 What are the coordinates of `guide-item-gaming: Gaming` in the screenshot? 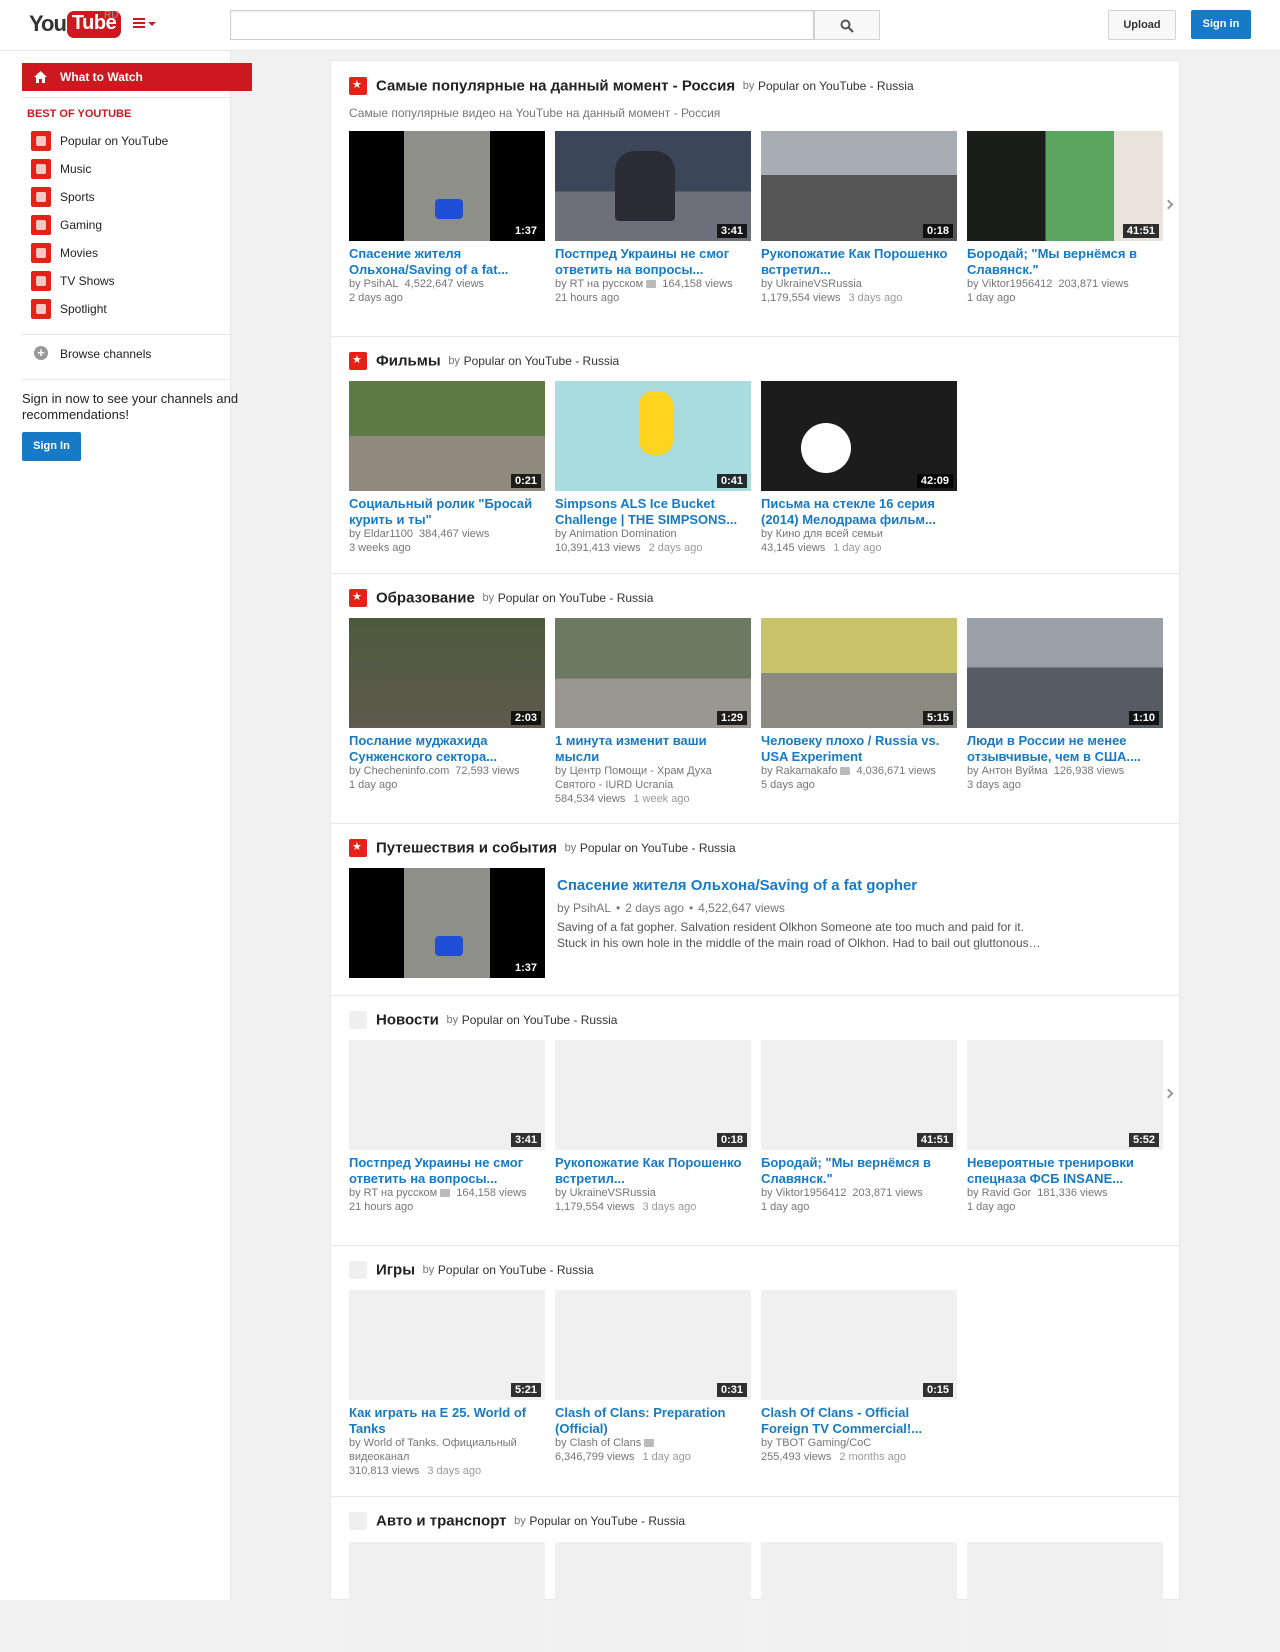 It's located at (126, 225).